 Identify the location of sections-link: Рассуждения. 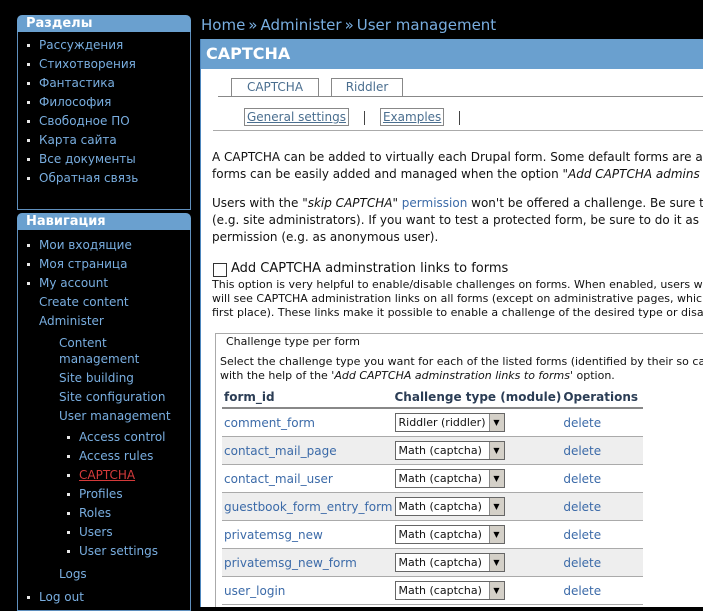
(81, 45).